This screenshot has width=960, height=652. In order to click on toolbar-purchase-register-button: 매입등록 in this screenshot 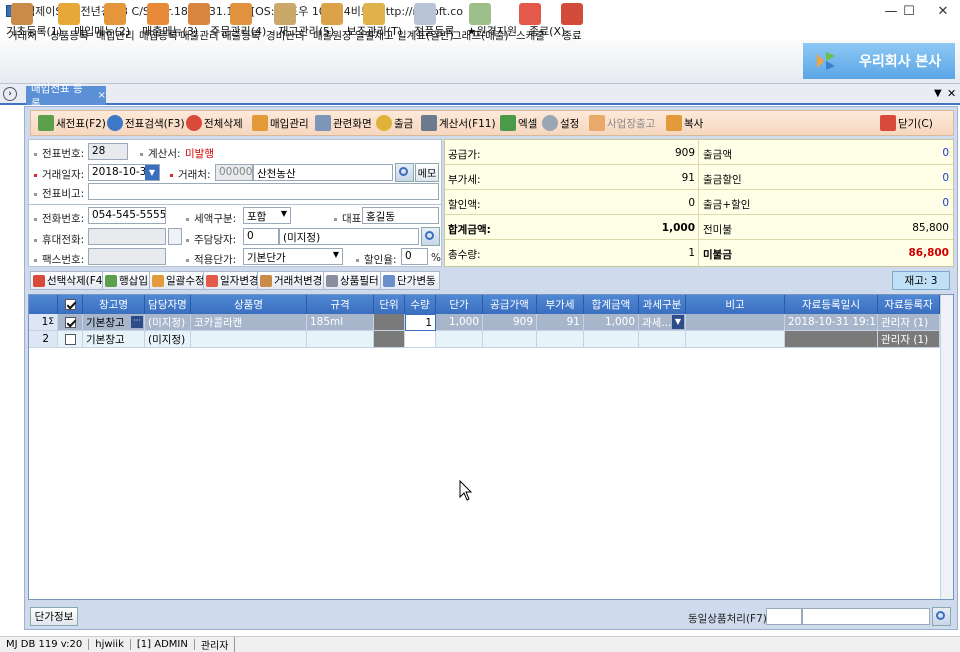, I will do `click(158, 22)`.